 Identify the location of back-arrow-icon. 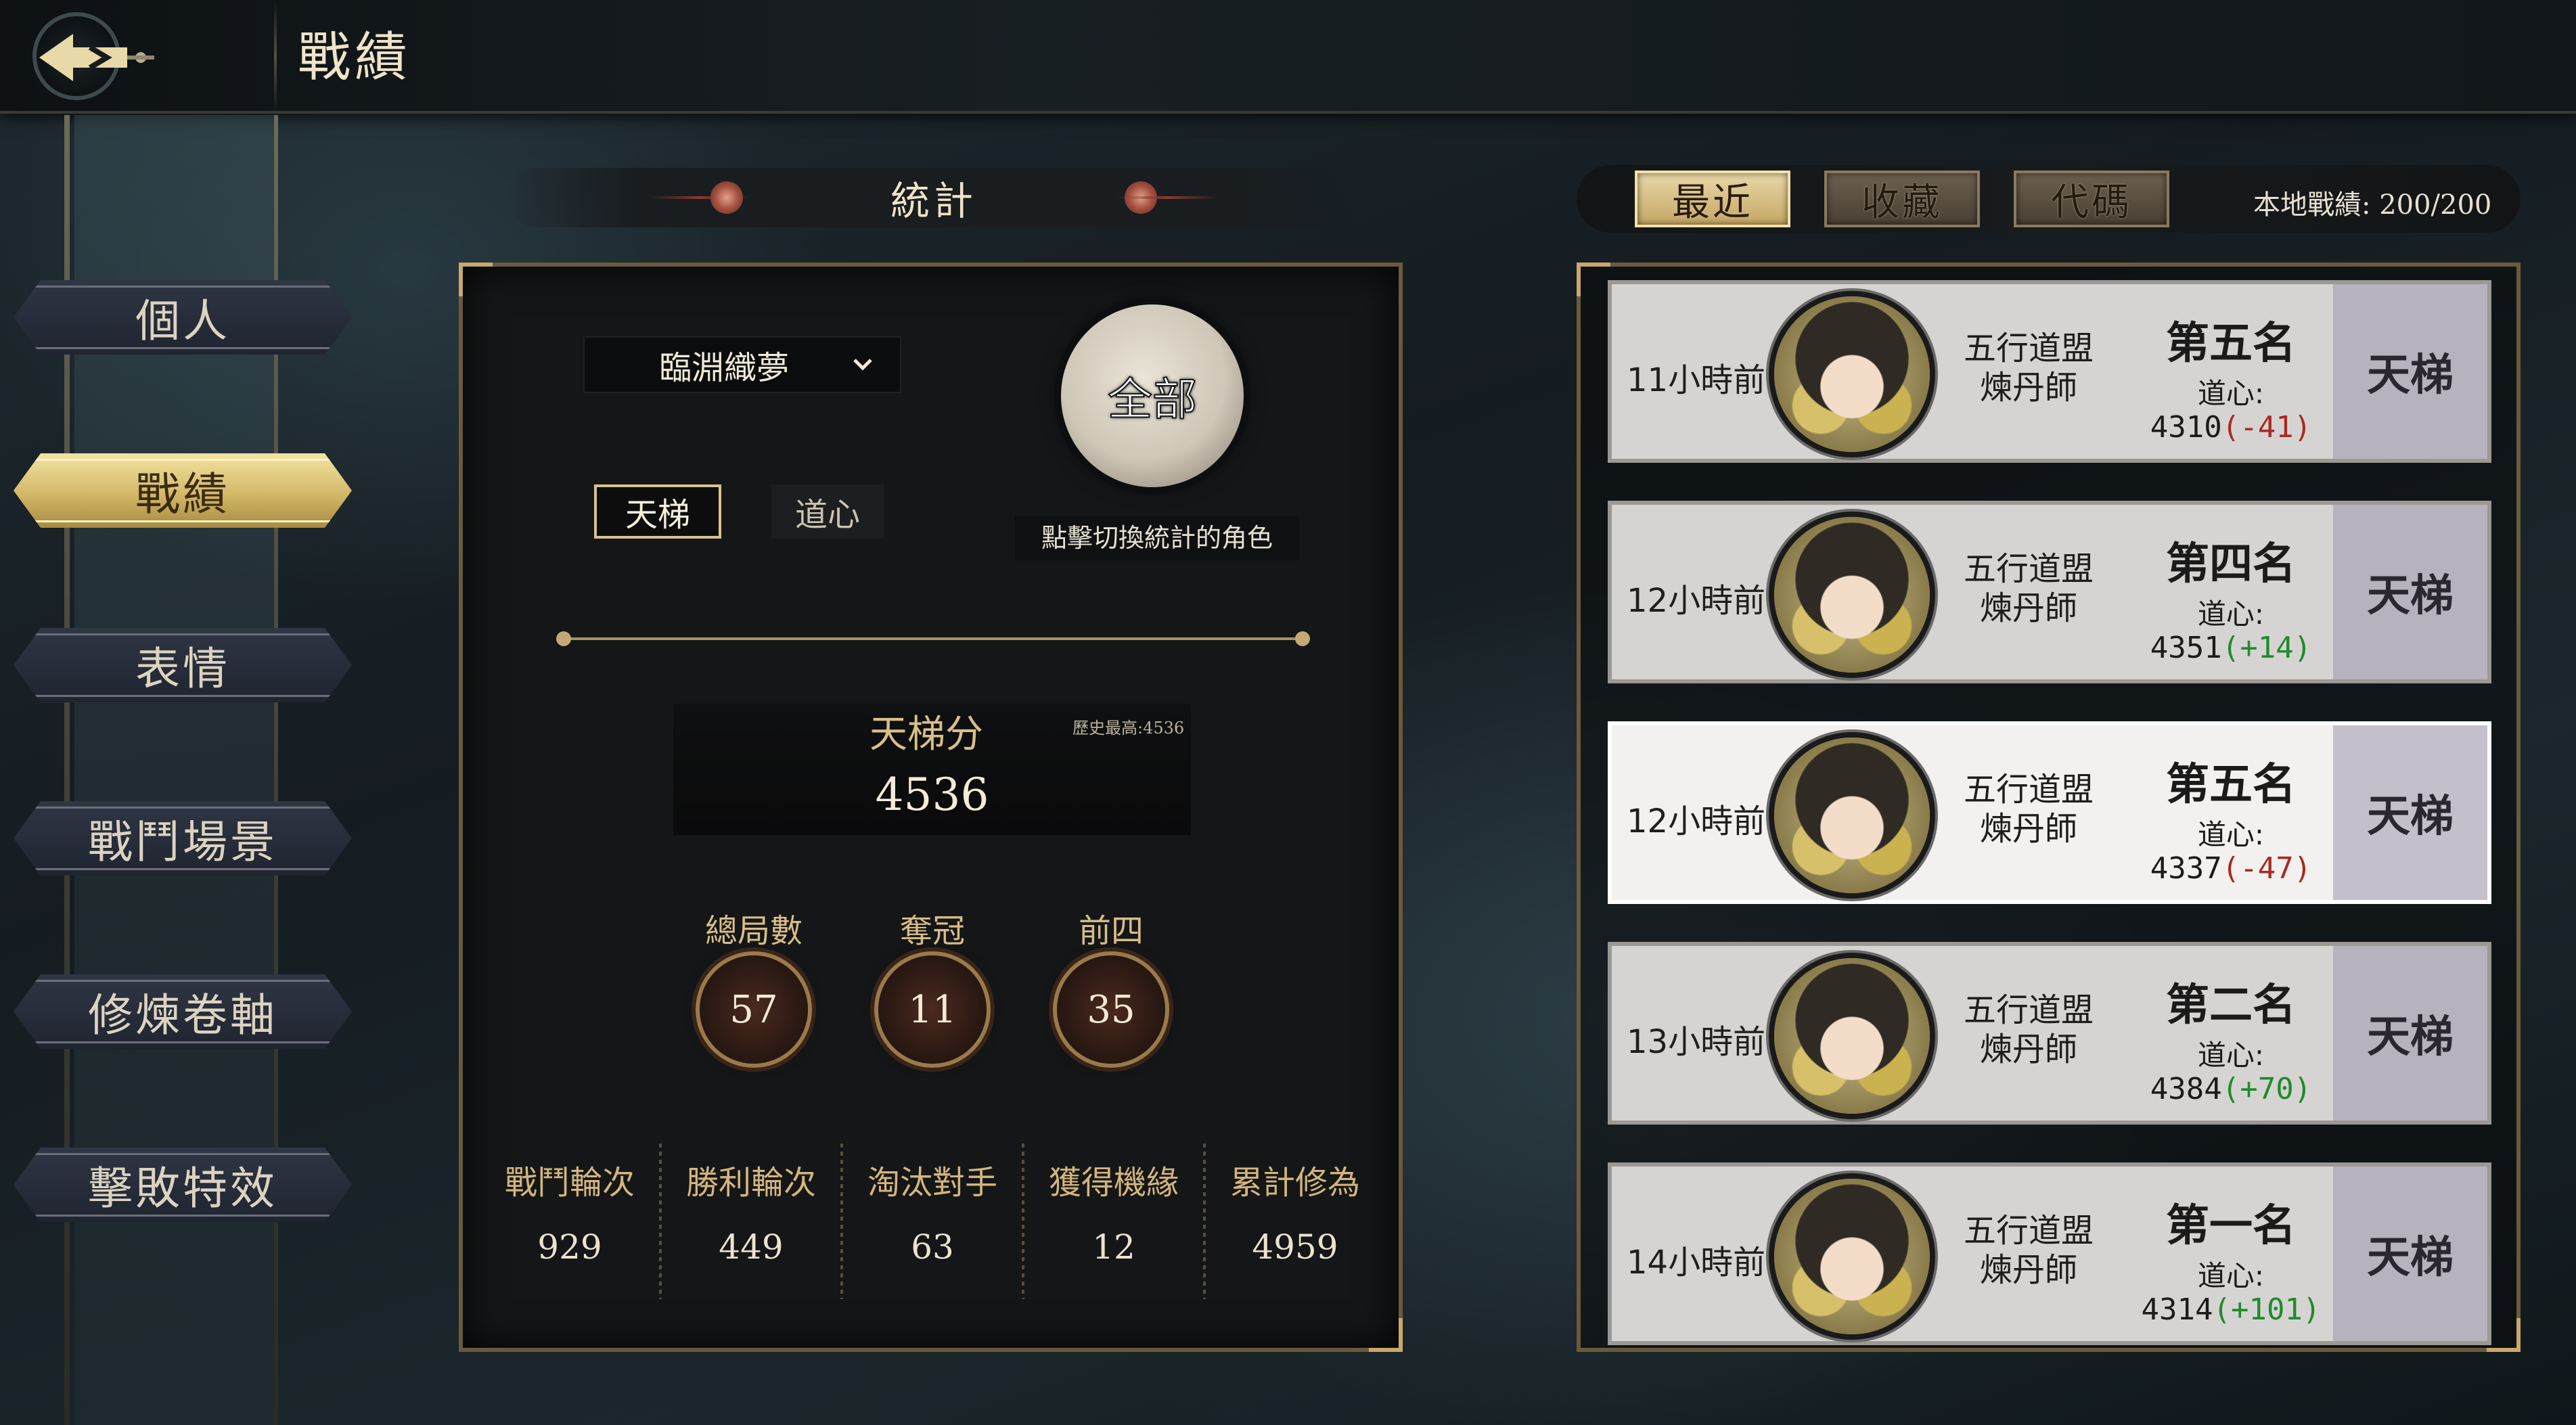
(96, 57).